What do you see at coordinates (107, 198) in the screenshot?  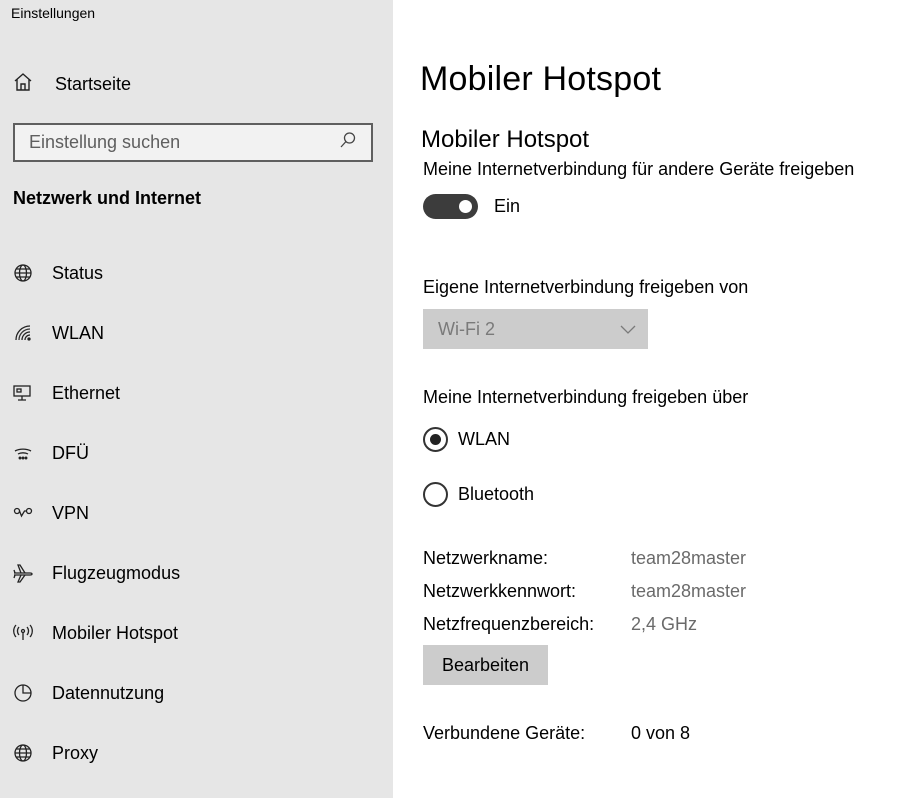 I see `sidebar-section-title: Netzwerk und Internet` at bounding box center [107, 198].